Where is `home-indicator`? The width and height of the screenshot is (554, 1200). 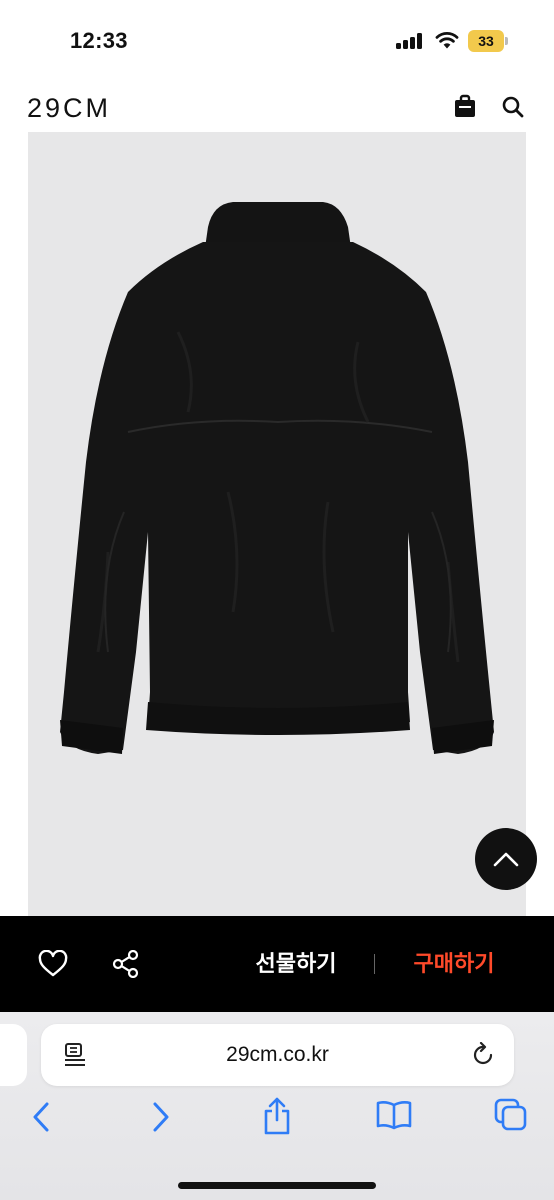
home-indicator is located at coordinates (277, 1185).